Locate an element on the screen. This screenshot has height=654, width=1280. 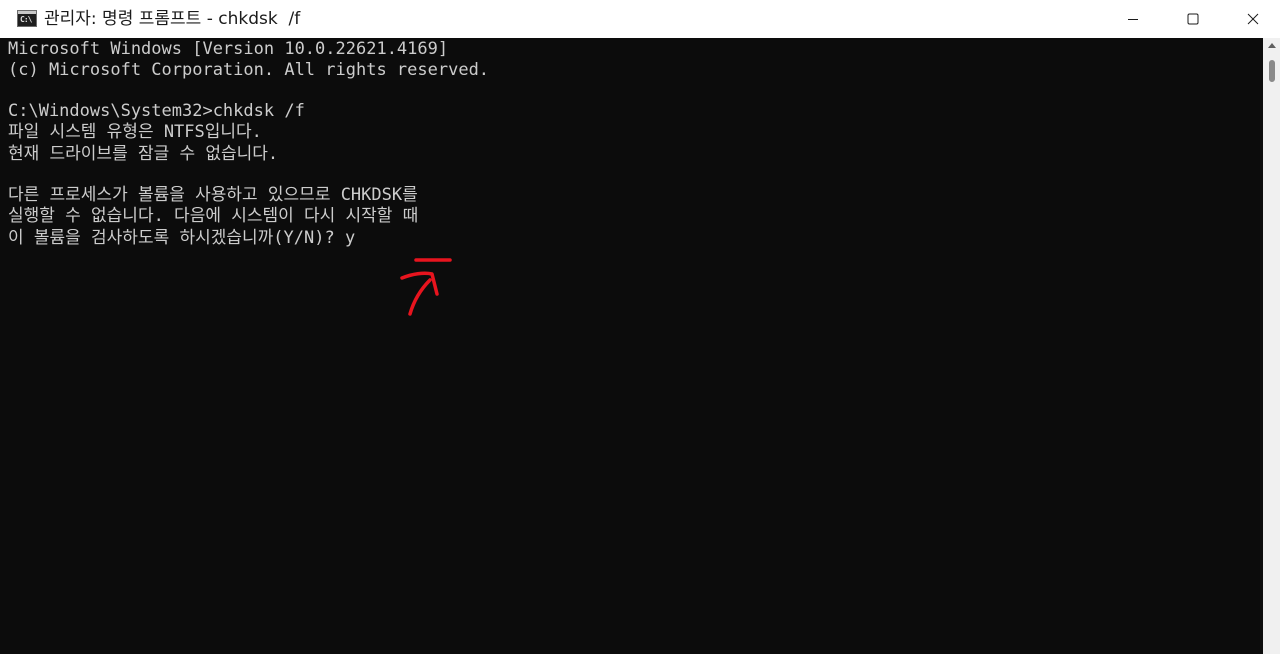
console-line: 파일 시스템 유형은 NTFS입니다. is located at coordinates (135, 132).